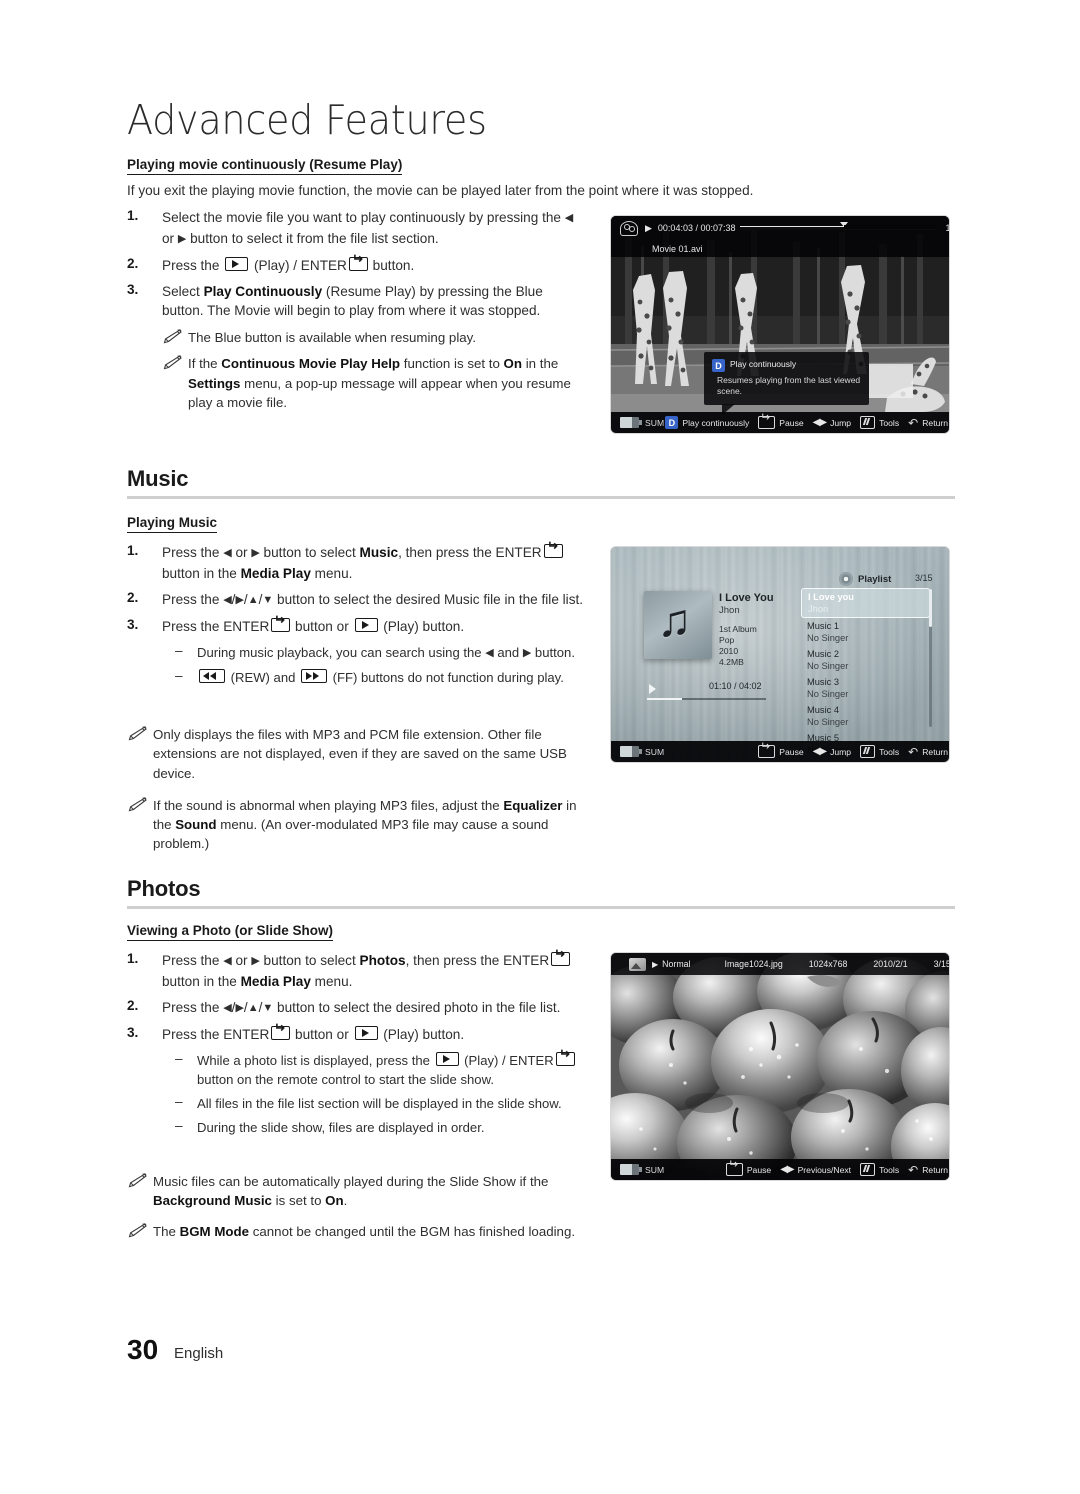 The image size is (1080, 1494). What do you see at coordinates (314, 675) in the screenshot?
I see `fastforward-key-icon` at bounding box center [314, 675].